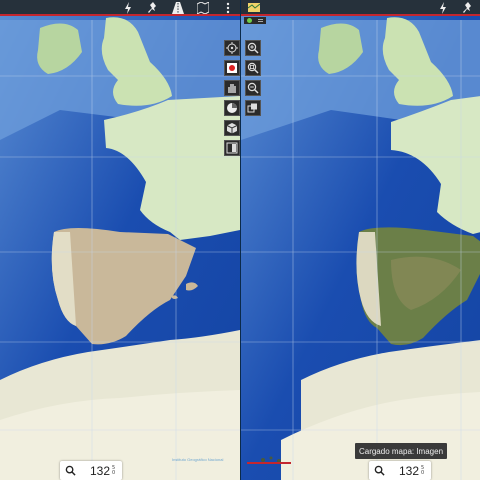 This screenshot has width=480, height=480. I want to click on sync-indicator, so click(255, 20).